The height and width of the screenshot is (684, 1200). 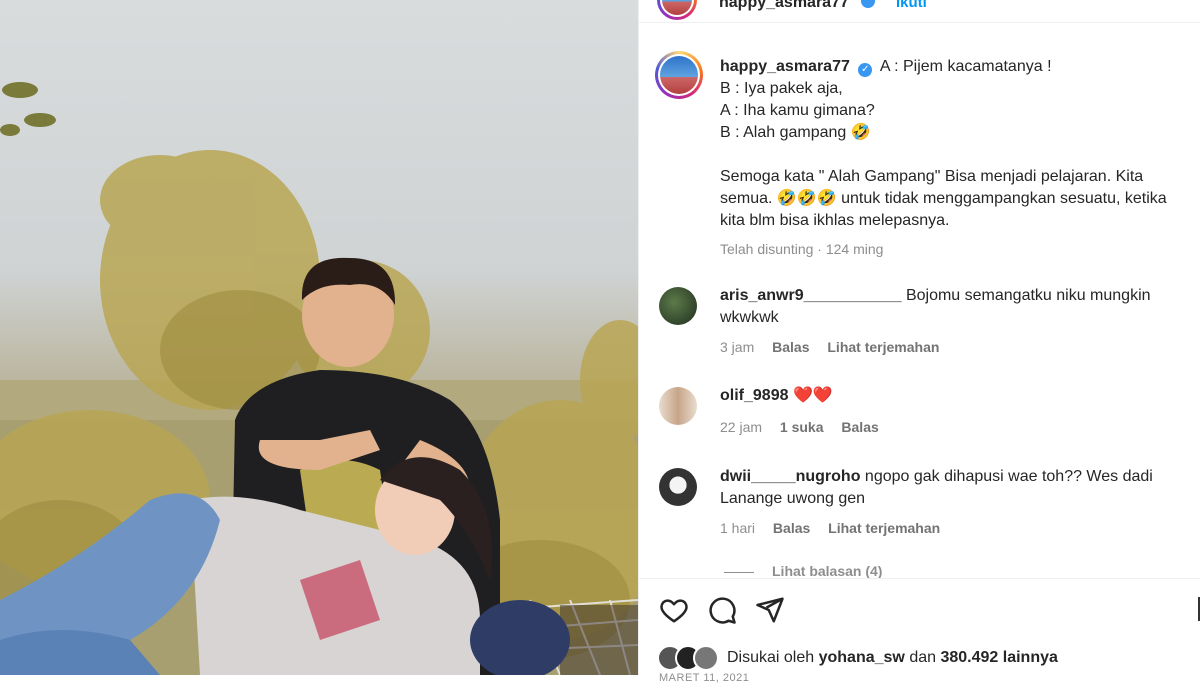 I want to click on caption-line: A : Iha kamu gimana?, so click(x=797, y=110).